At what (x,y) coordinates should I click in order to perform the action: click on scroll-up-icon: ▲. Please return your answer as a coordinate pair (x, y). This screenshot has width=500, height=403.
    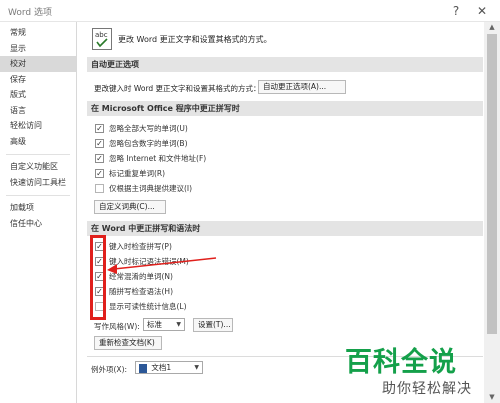
    Looking at the image, I should click on (492, 27).